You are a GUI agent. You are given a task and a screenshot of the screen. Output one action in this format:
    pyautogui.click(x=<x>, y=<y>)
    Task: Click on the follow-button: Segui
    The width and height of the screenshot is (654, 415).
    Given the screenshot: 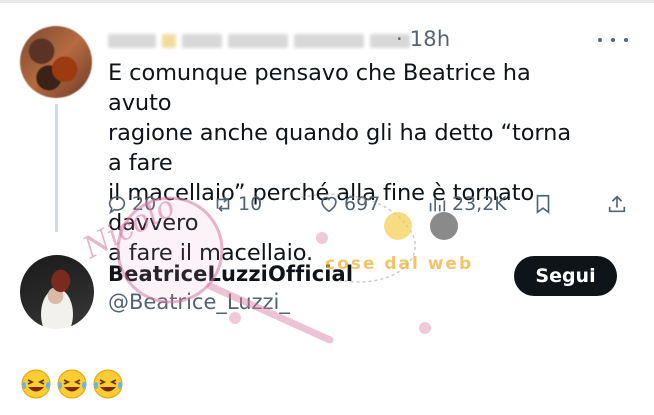 What is the action you would take?
    pyautogui.click(x=565, y=276)
    